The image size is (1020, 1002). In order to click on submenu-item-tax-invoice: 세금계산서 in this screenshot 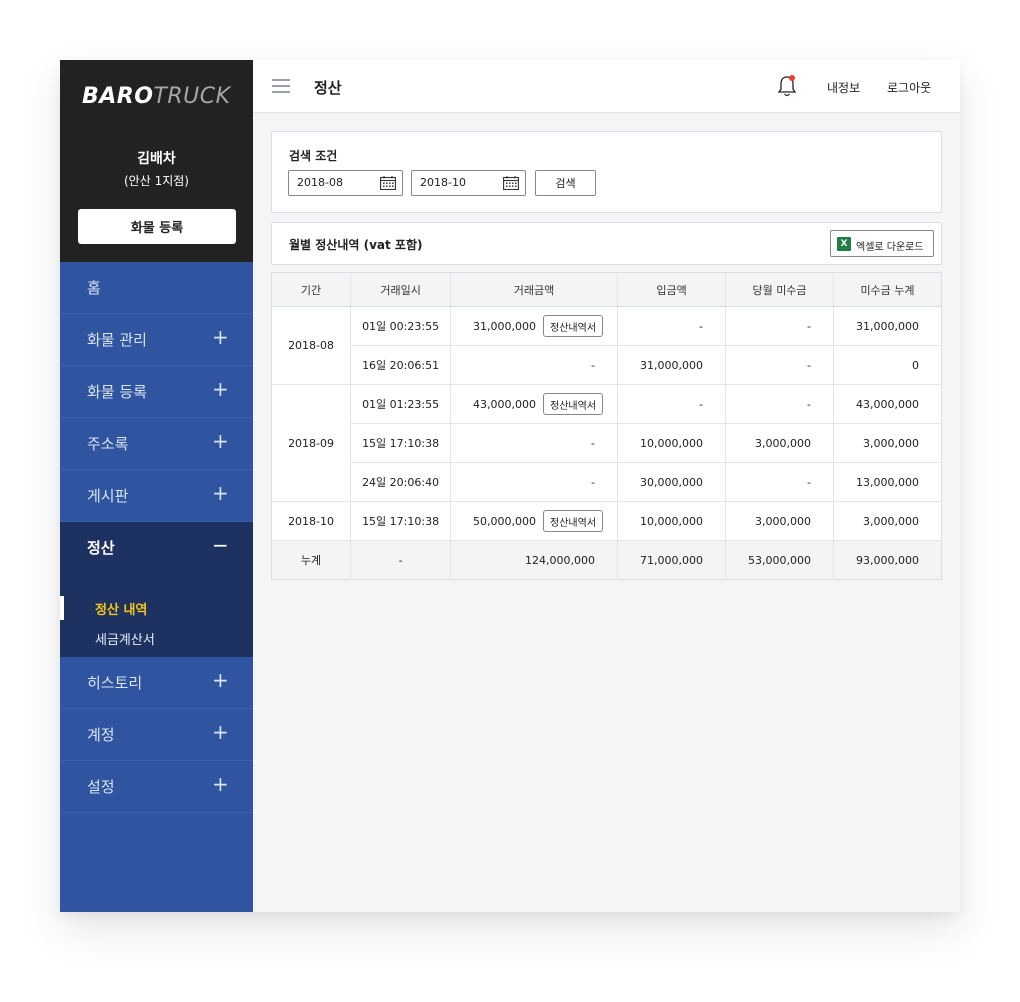, I will do `click(125, 638)`.